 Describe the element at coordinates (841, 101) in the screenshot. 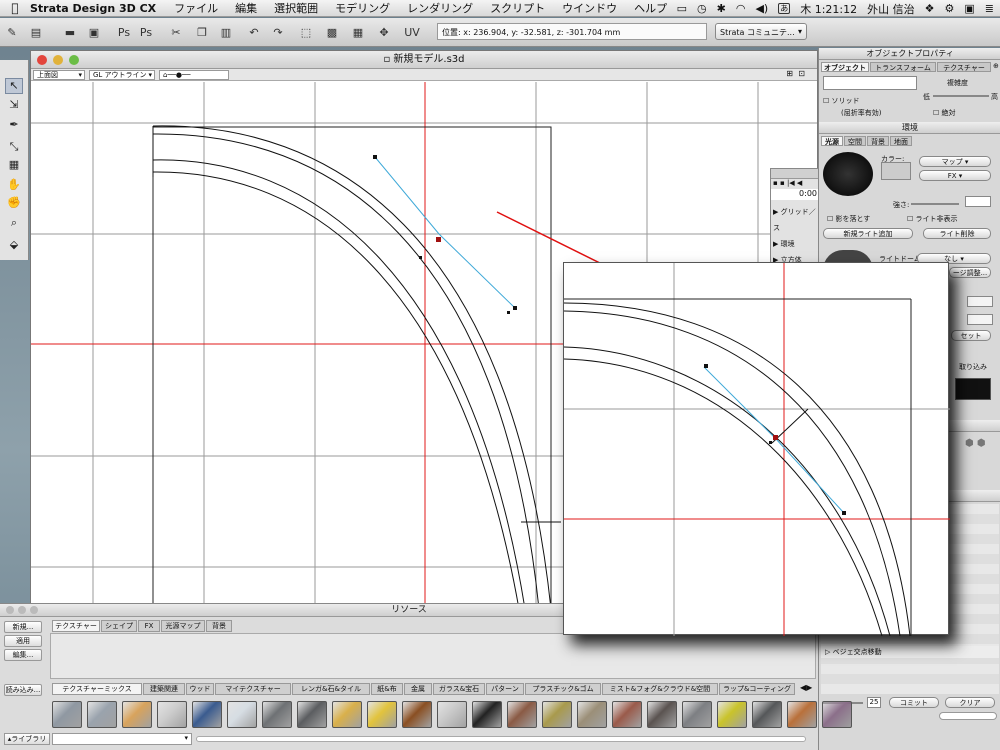

I see `solid-checkbox: ☐ ソリッド` at that location.